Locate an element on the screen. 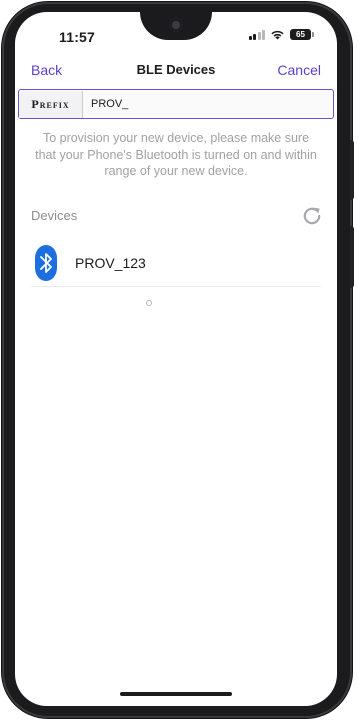  refresh-icon is located at coordinates (312, 216).